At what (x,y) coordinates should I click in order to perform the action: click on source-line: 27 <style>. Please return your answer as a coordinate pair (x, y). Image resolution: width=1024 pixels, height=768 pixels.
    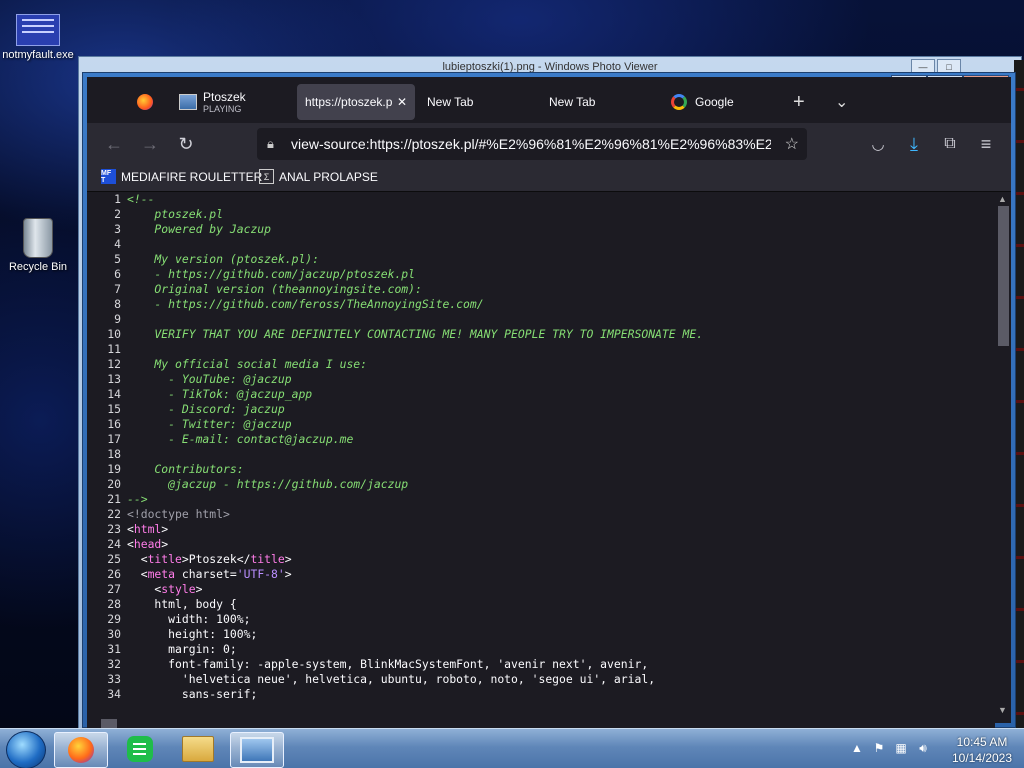
    Looking at the image, I should click on (541, 589).